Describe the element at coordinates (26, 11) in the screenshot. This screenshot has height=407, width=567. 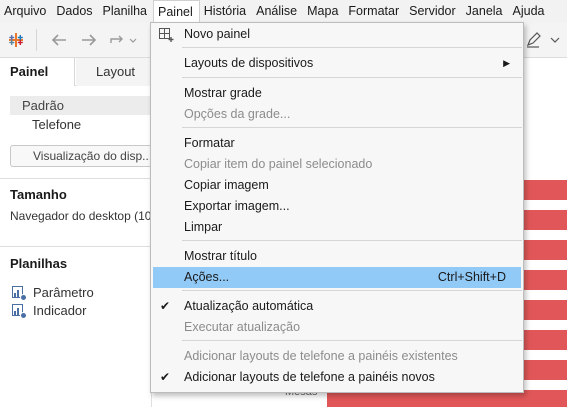
I see `menu-arquivo: Arquivo` at that location.